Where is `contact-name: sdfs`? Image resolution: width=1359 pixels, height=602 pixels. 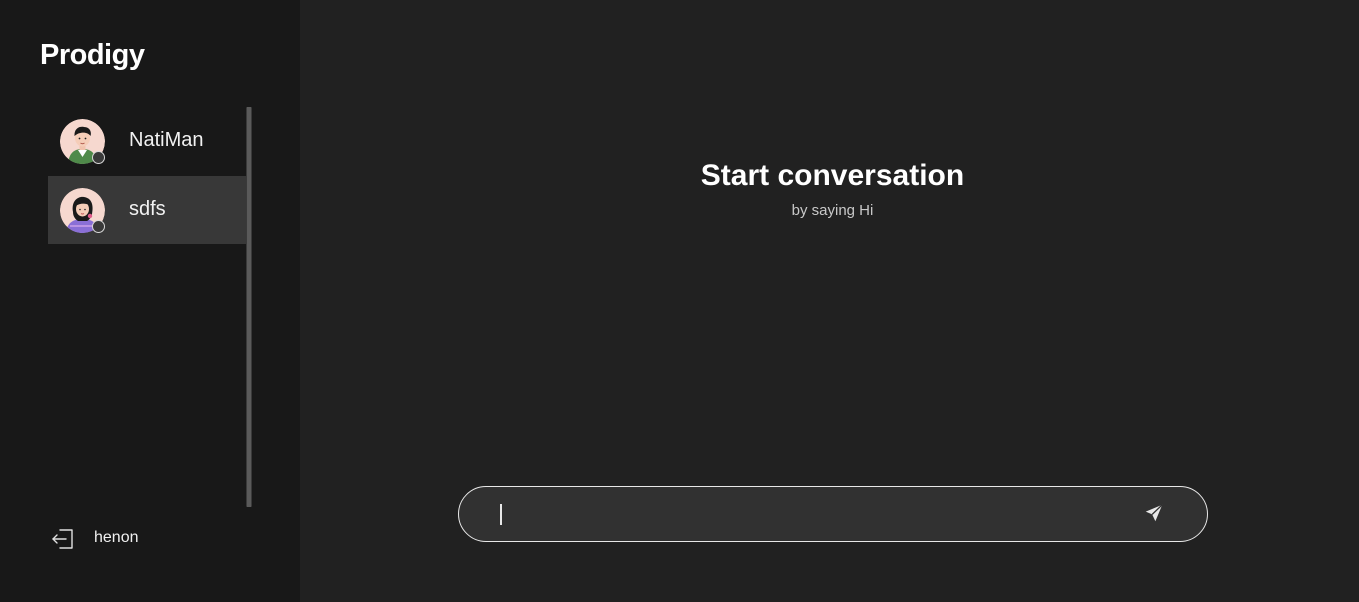 contact-name: sdfs is located at coordinates (147, 209).